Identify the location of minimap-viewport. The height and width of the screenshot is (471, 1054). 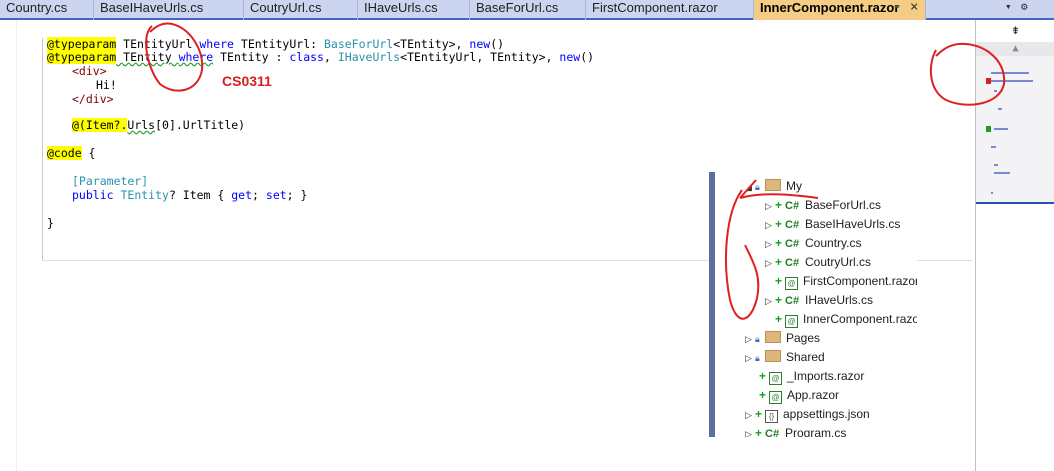
(1015, 130).